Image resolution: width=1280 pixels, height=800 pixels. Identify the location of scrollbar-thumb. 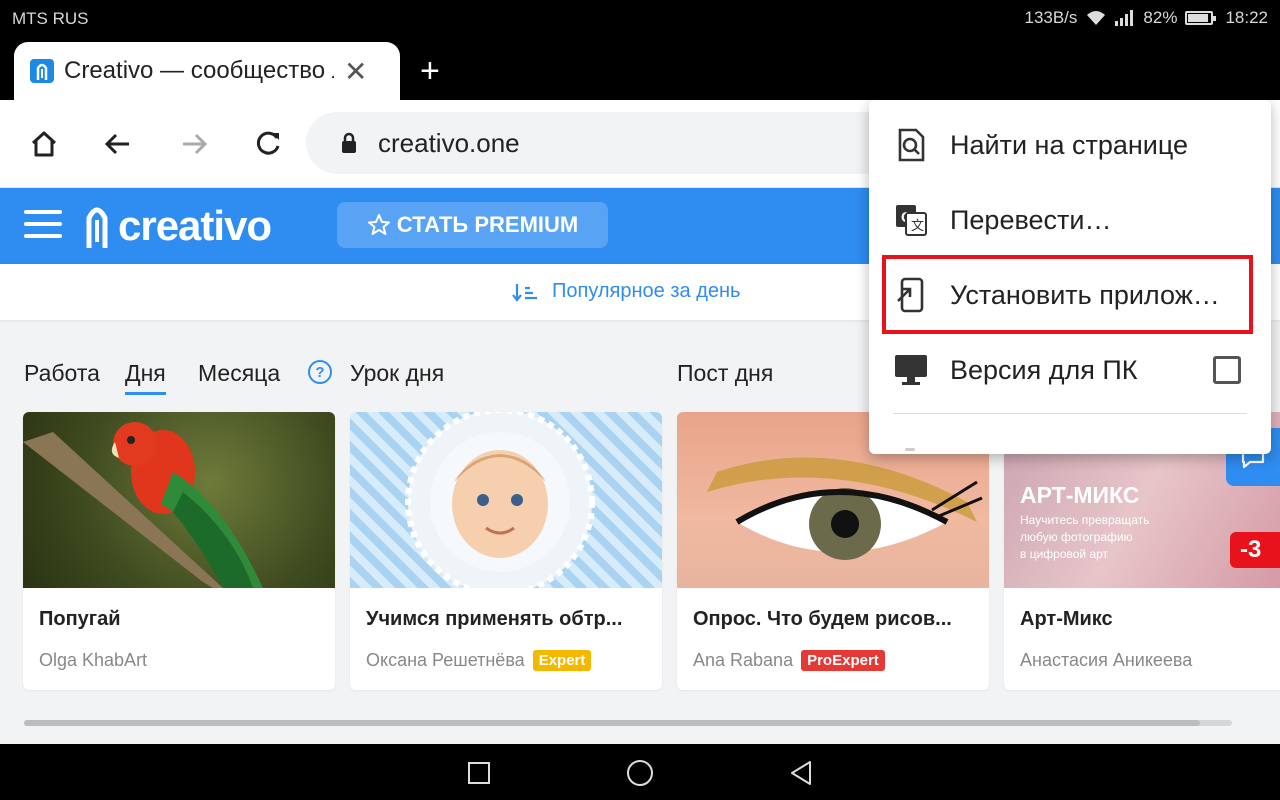
(612, 723).